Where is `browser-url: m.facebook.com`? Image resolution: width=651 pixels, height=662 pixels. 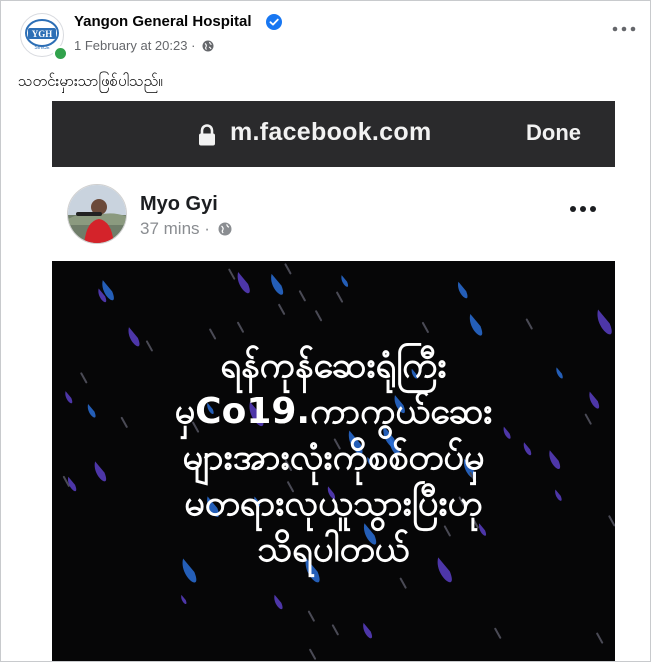
browser-url: m.facebook.com is located at coordinates (331, 132).